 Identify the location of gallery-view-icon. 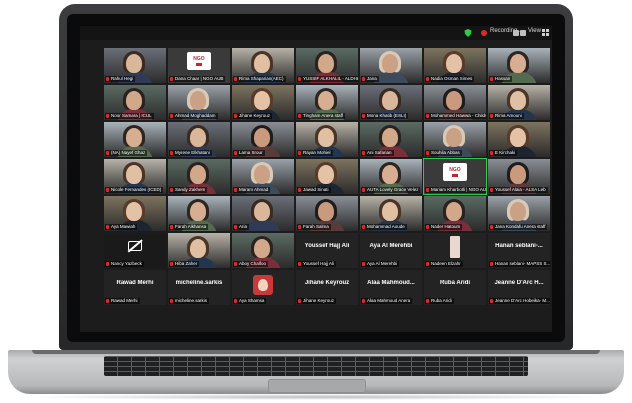
(545, 32).